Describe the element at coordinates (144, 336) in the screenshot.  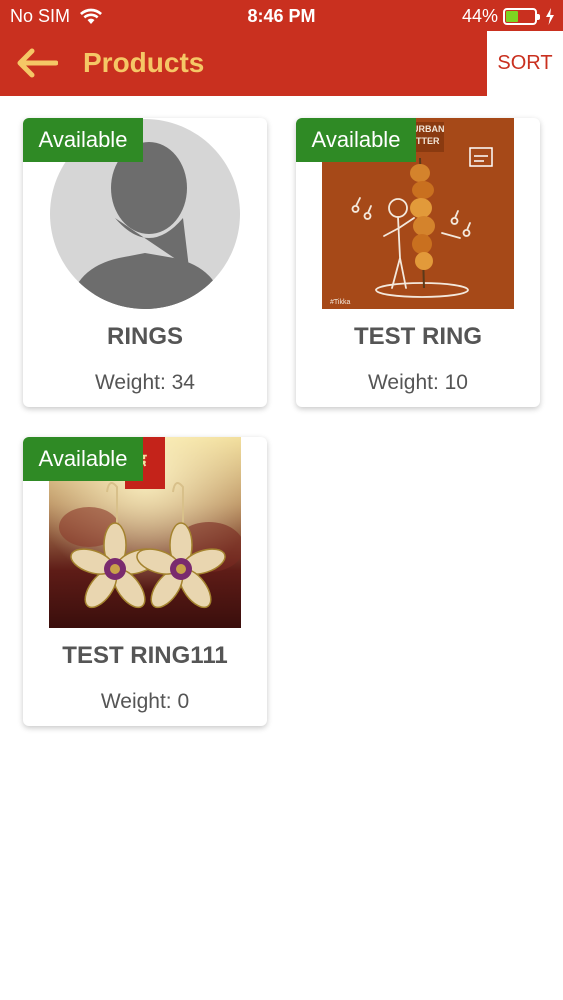
I see `product-name: RINGS` at that location.